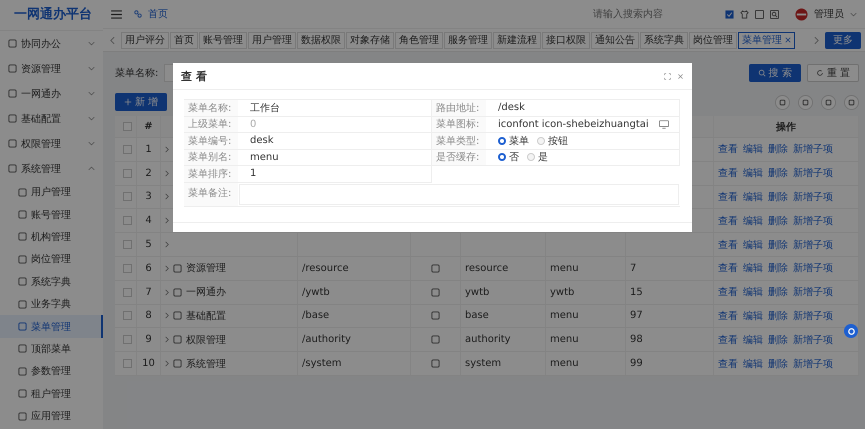 This screenshot has width=865, height=429. What do you see at coordinates (615, 40) in the screenshot?
I see `tab: 通知公告` at bounding box center [615, 40].